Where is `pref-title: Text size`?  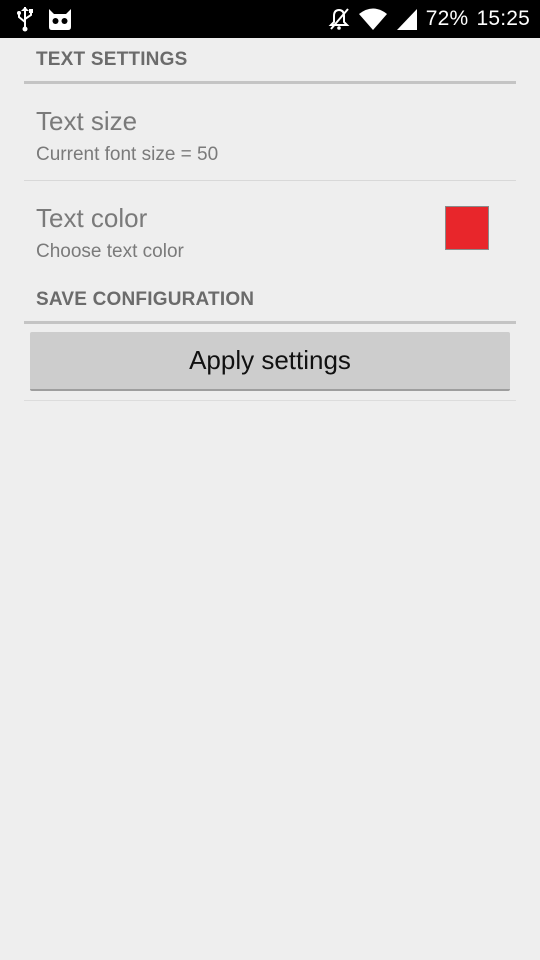
pref-title: Text size is located at coordinates (87, 121).